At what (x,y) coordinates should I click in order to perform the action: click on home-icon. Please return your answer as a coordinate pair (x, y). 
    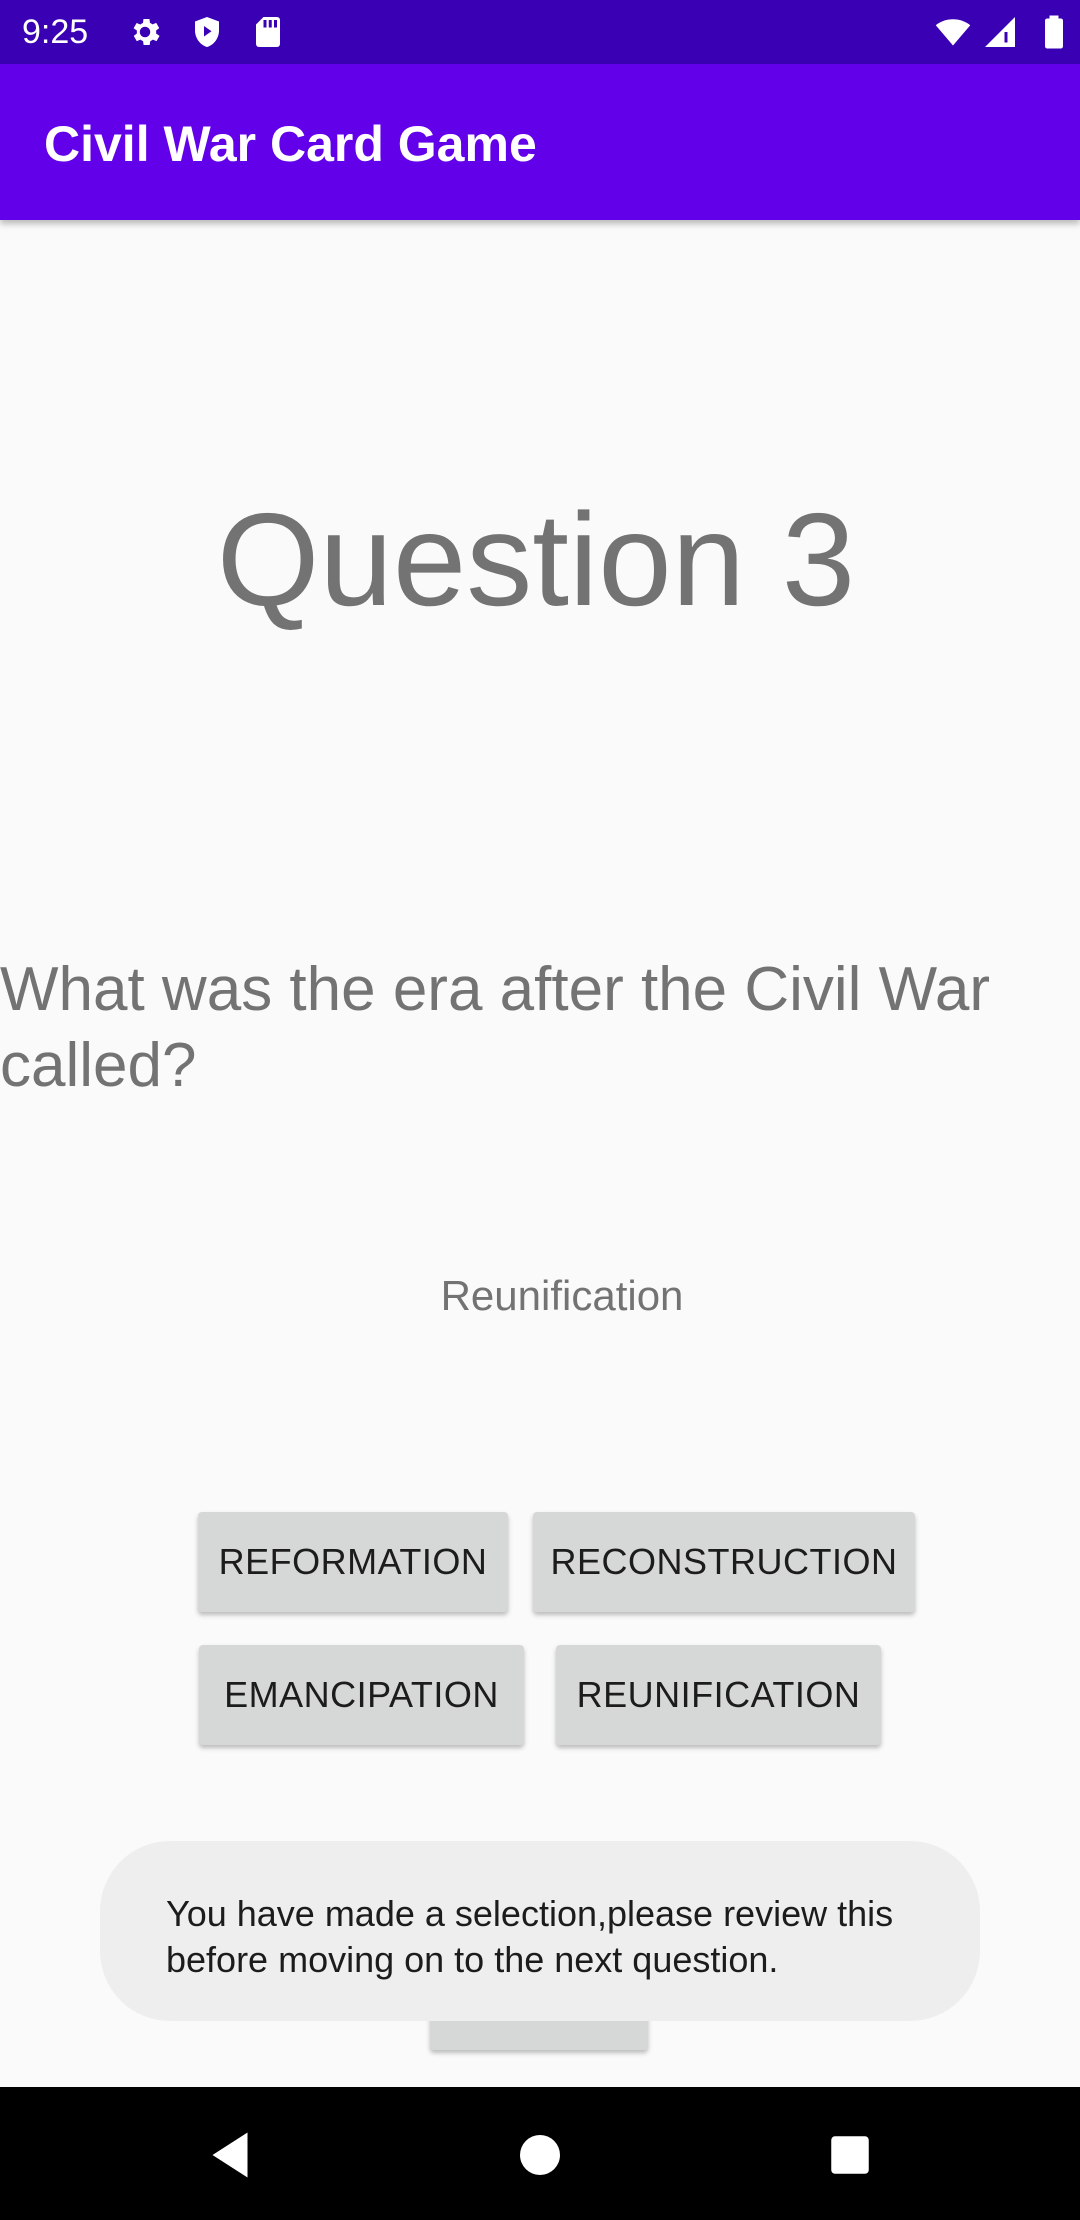
    Looking at the image, I should click on (540, 2155).